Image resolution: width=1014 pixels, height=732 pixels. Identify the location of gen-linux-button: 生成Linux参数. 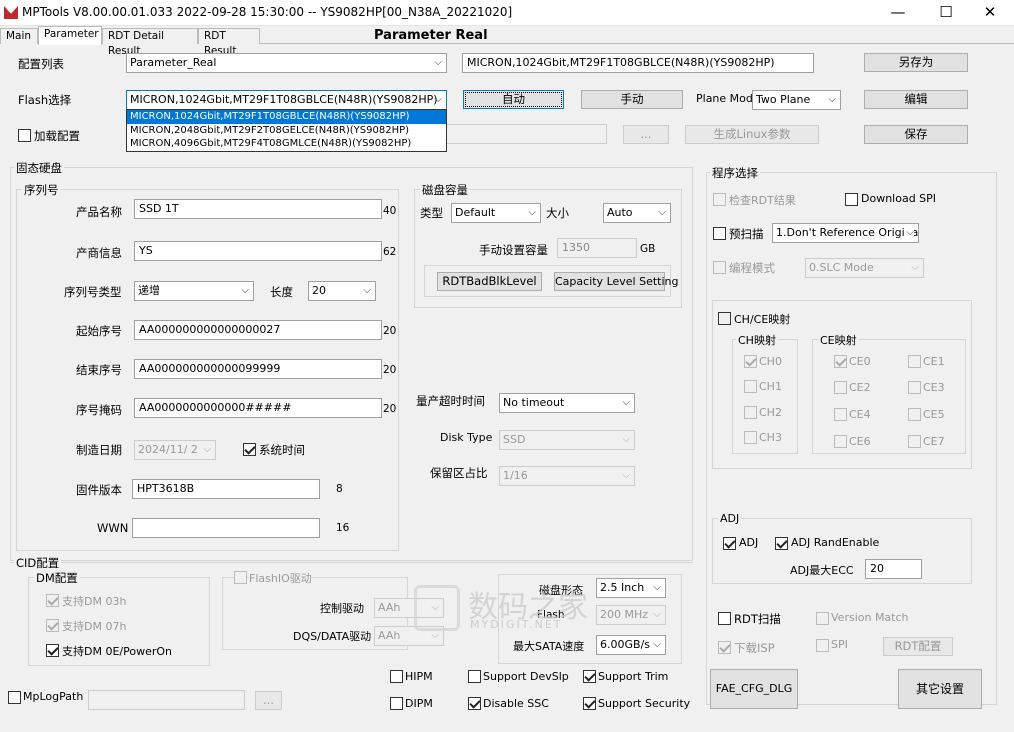
(752, 134).